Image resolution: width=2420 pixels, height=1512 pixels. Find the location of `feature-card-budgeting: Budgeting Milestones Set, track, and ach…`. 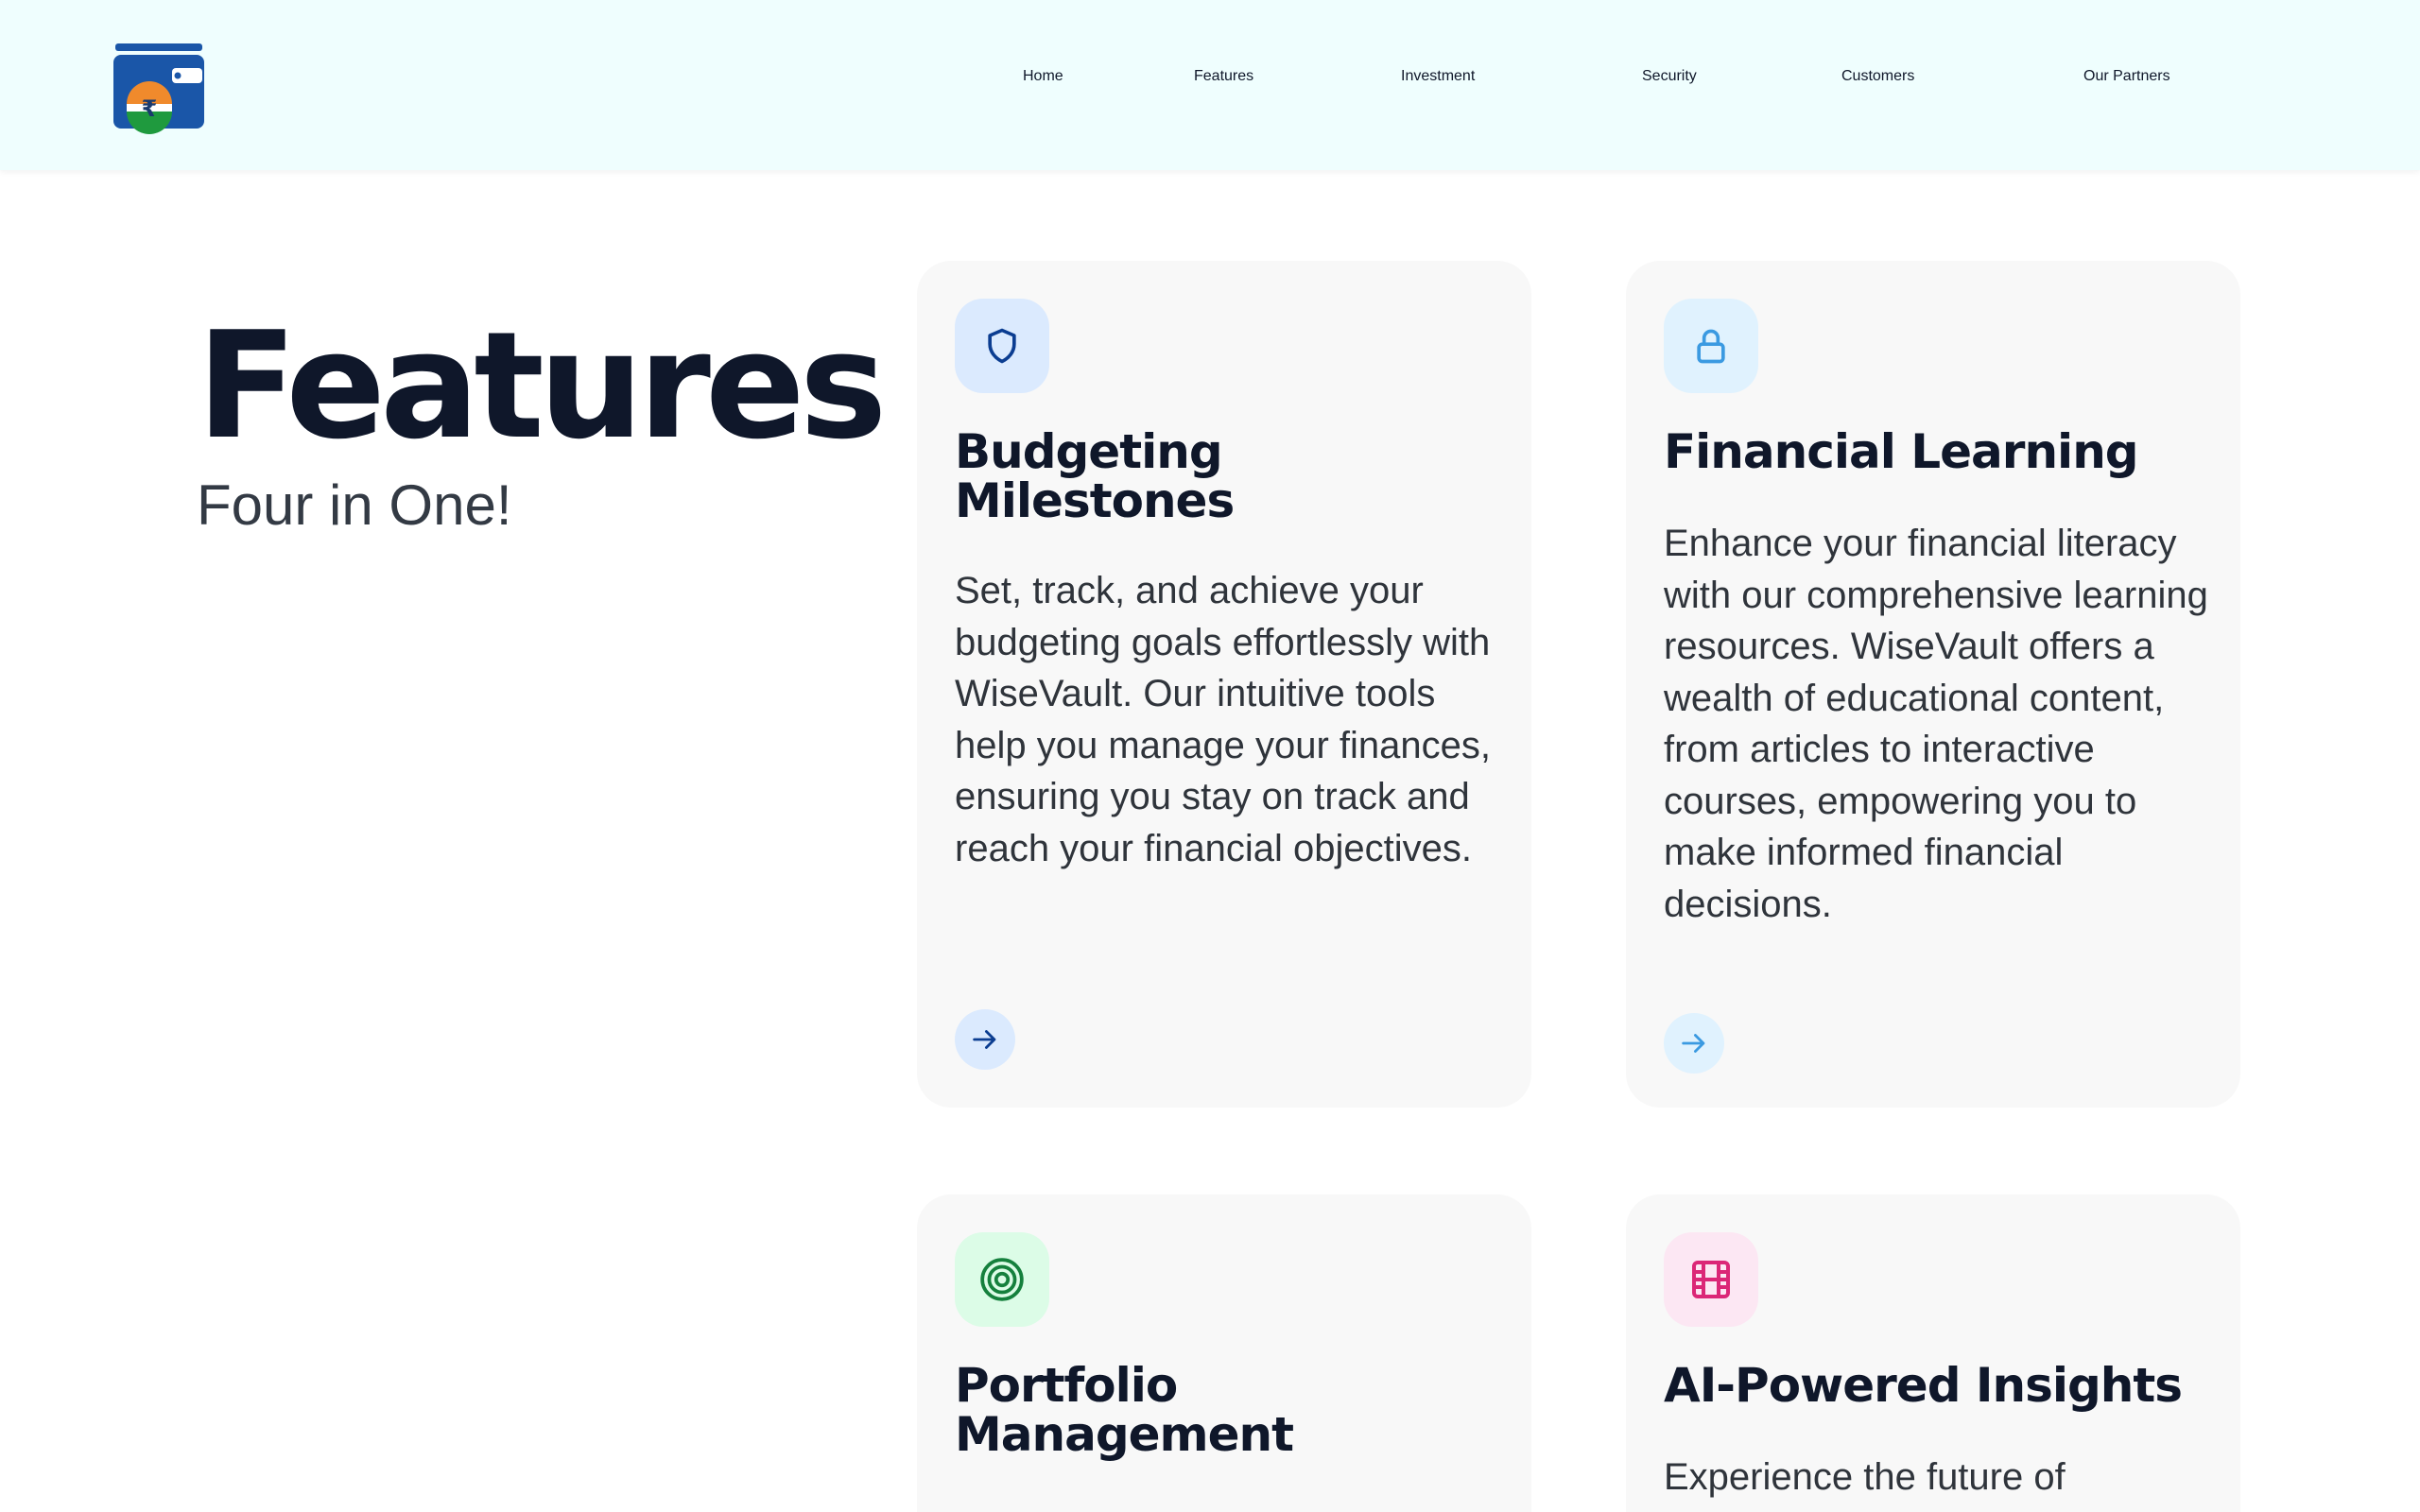

feature-card-budgeting: Budgeting Milestones Set, track, and ach… is located at coordinates (1224, 684).